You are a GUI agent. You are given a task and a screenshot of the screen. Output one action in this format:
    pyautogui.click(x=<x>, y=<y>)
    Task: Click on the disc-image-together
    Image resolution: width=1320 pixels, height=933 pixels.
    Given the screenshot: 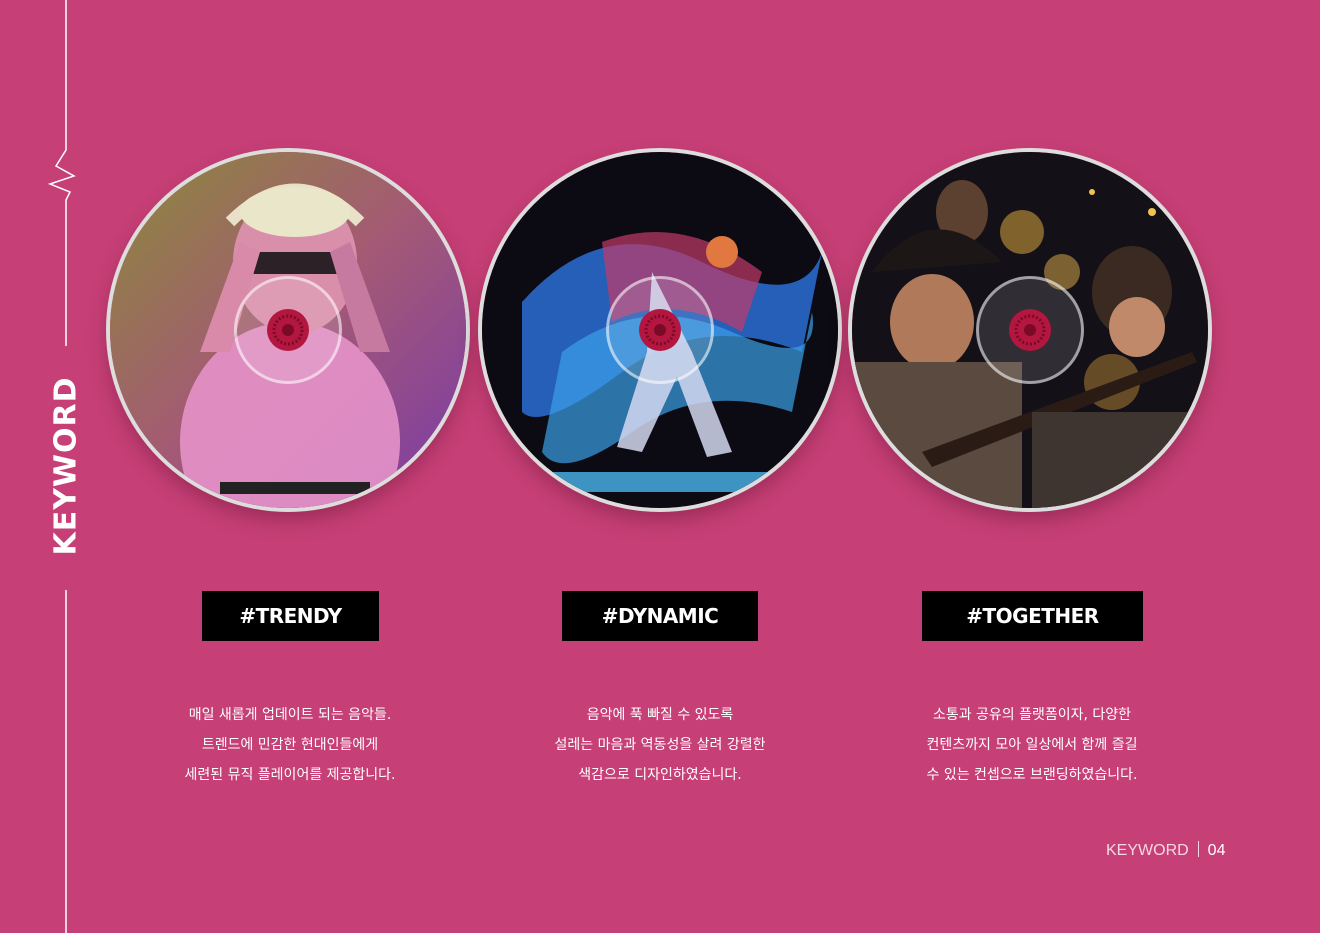 What is the action you would take?
    pyautogui.click(x=1030, y=330)
    